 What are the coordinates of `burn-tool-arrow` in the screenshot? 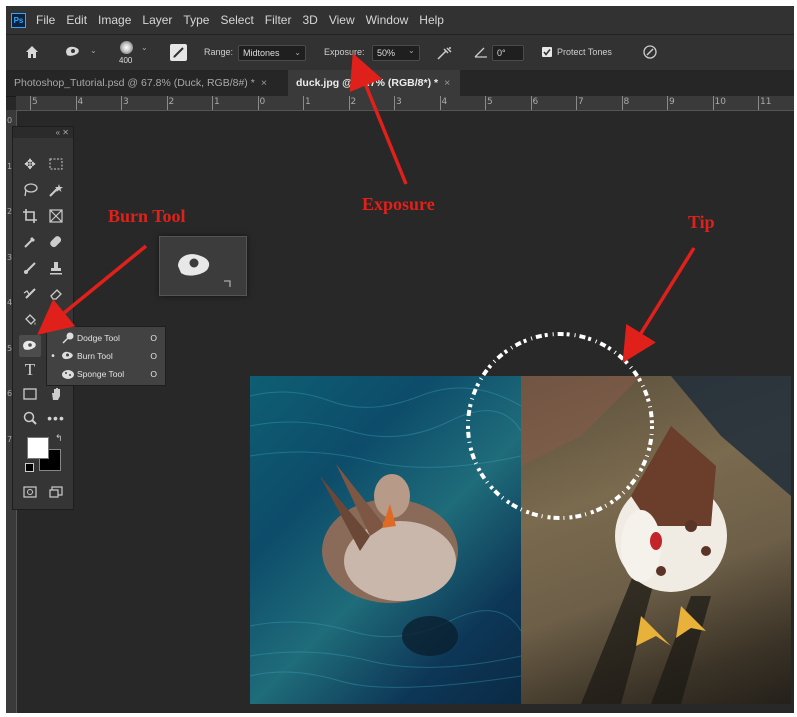 It's located at (92, 289).